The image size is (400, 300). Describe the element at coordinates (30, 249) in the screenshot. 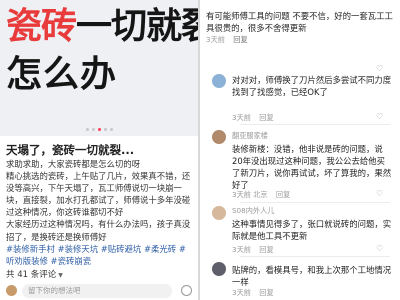

I see `tag-link: #装修新手村` at that location.